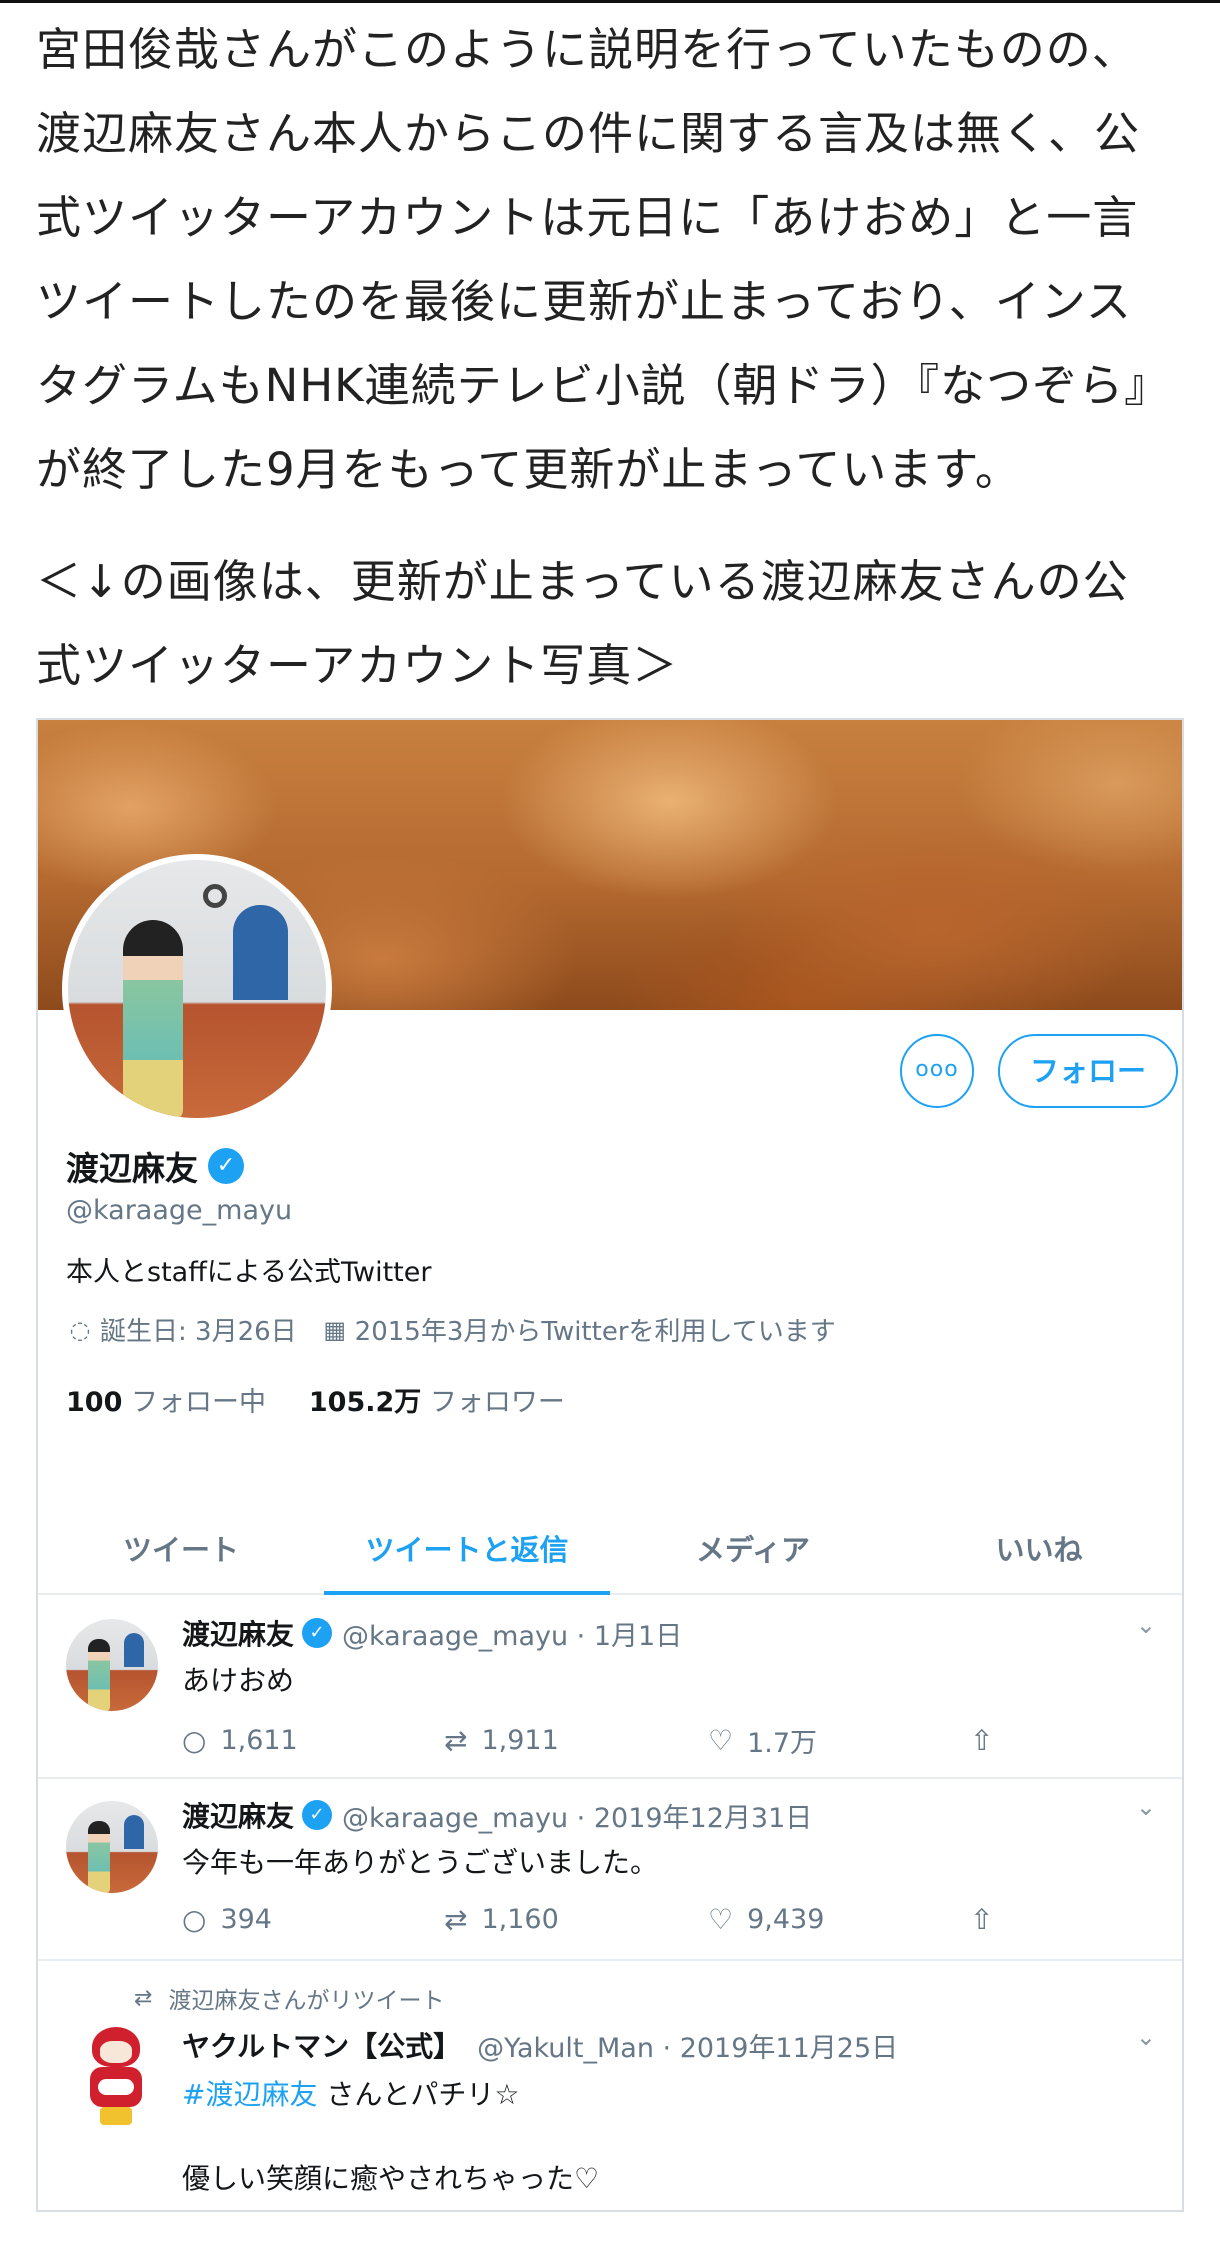 Image resolution: width=1220 pixels, height=2258 pixels. I want to click on like-count: 1.7万, so click(782, 1743).